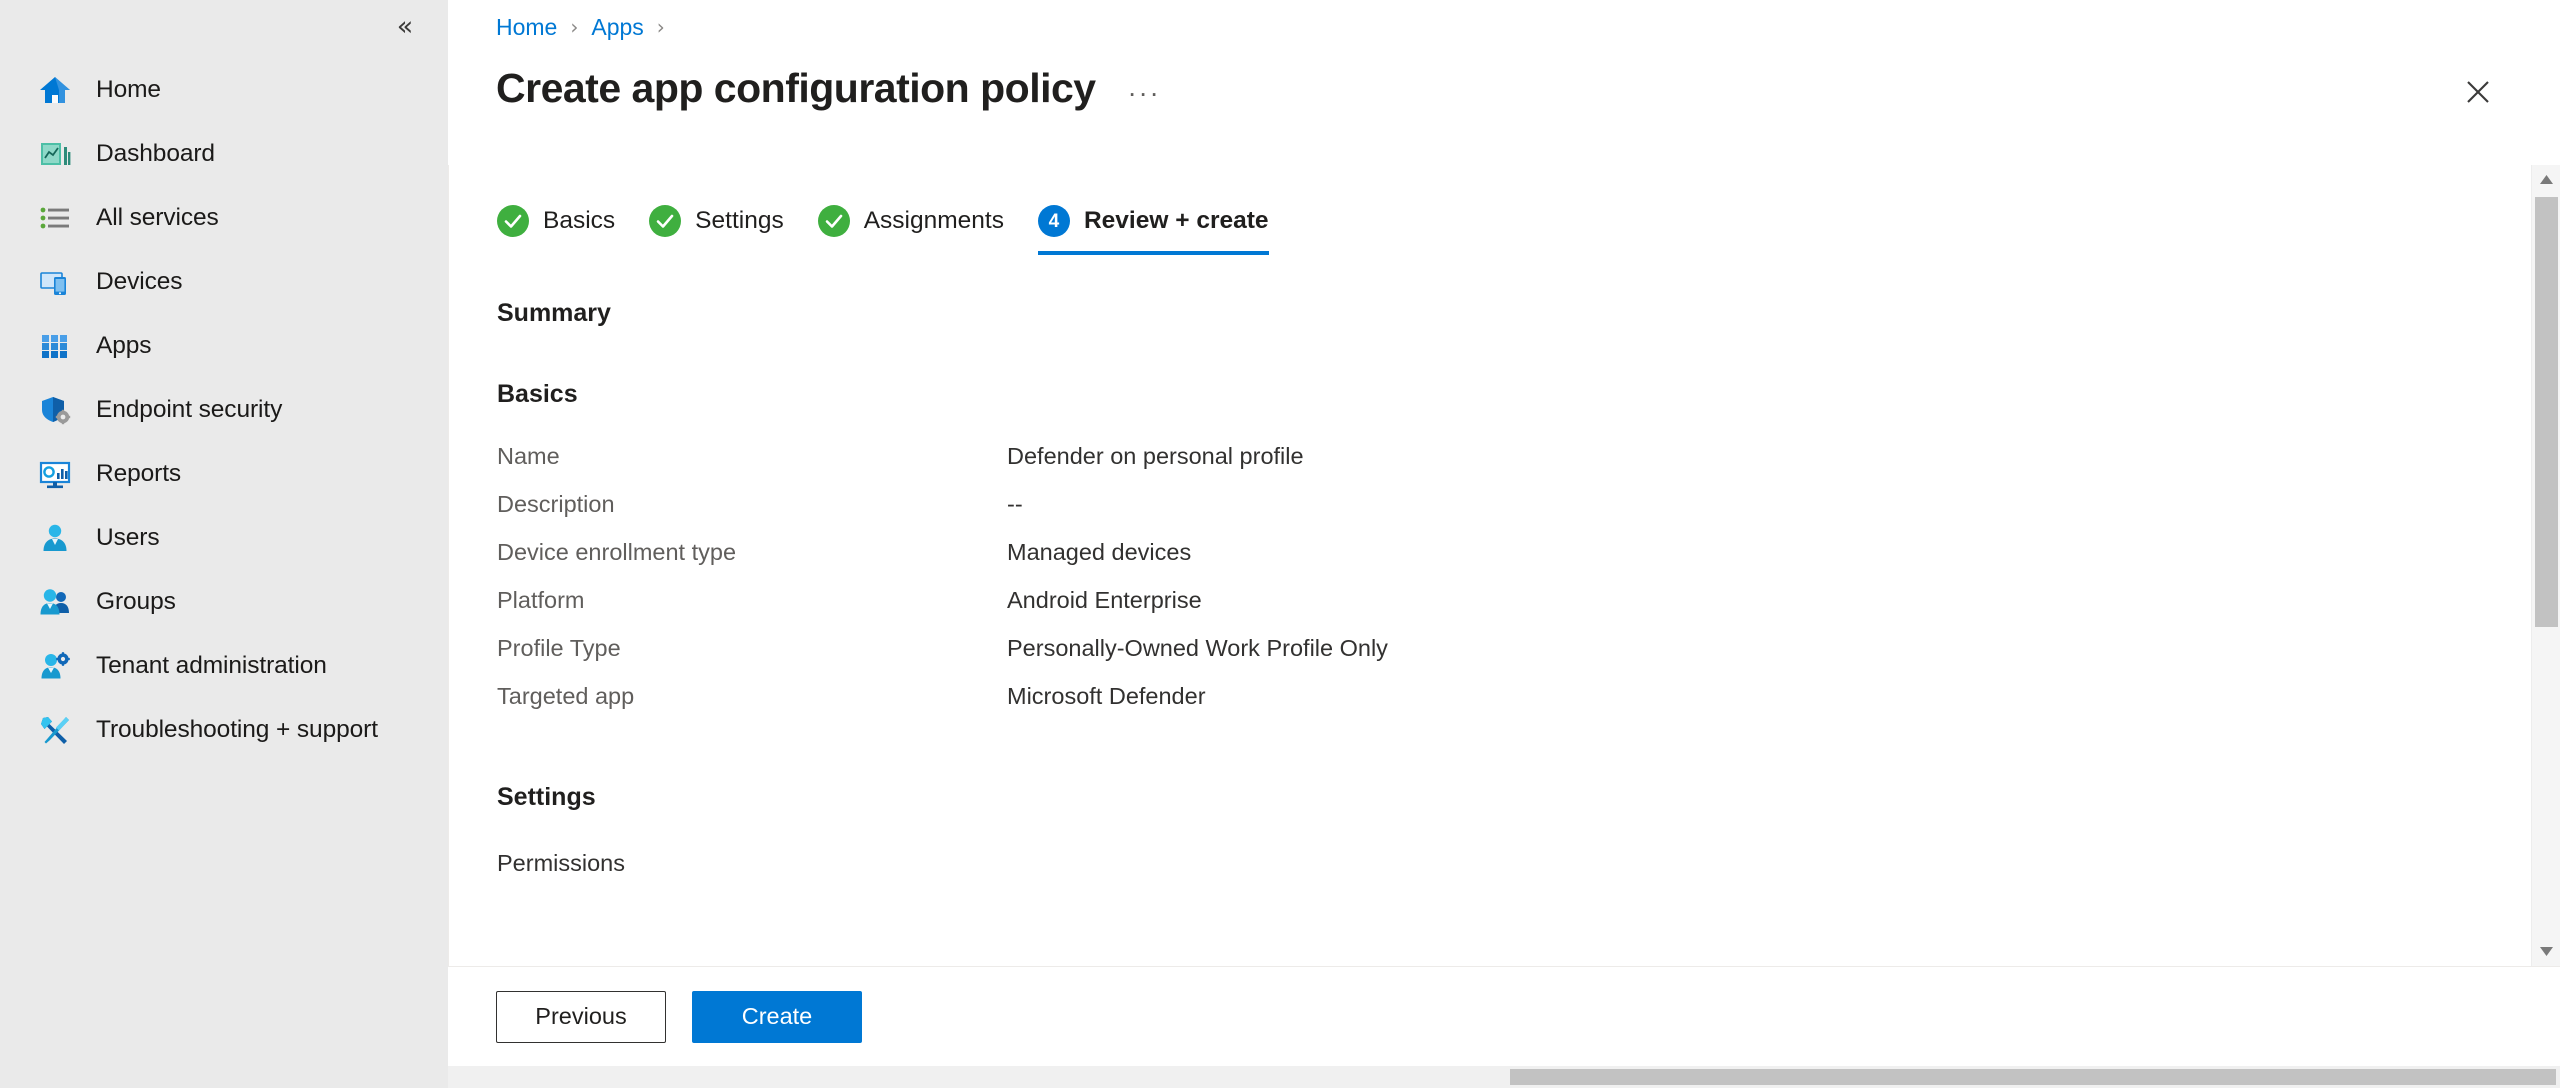 The width and height of the screenshot is (2560, 1088). I want to click on row-label: Description, so click(556, 504).